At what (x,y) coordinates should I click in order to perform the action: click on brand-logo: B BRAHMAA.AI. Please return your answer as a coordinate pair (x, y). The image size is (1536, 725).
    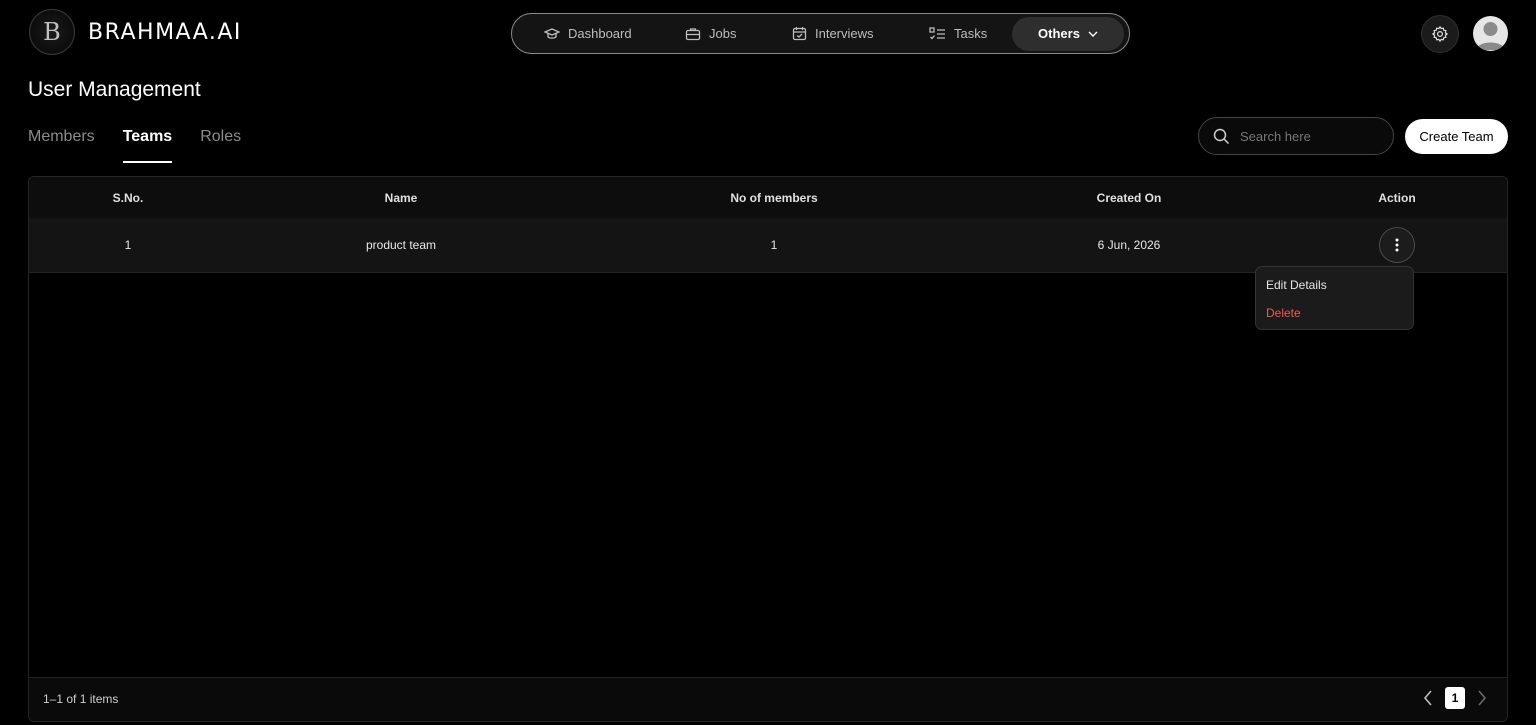
    Looking at the image, I should click on (135, 32).